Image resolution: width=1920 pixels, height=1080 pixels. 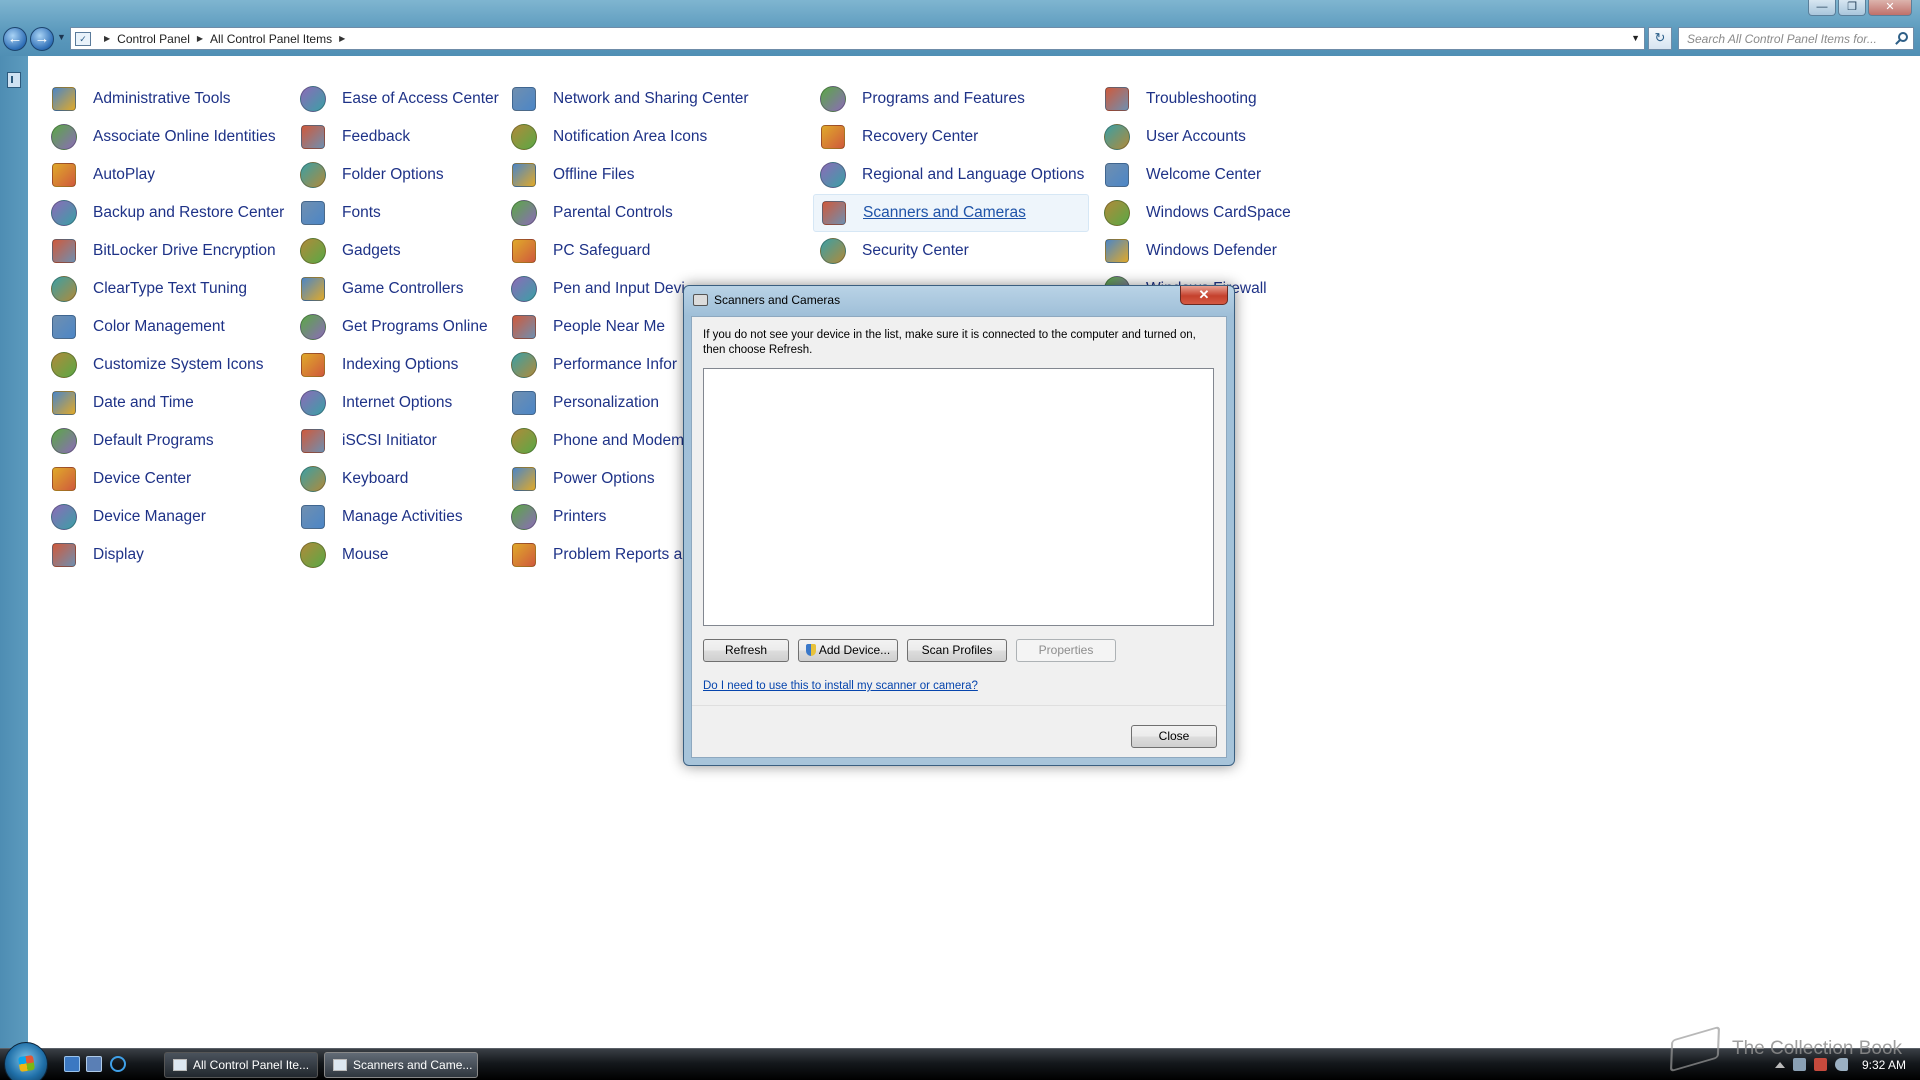 What do you see at coordinates (953, 99) in the screenshot?
I see `cp-item-programs-and-features: Programs and Features` at bounding box center [953, 99].